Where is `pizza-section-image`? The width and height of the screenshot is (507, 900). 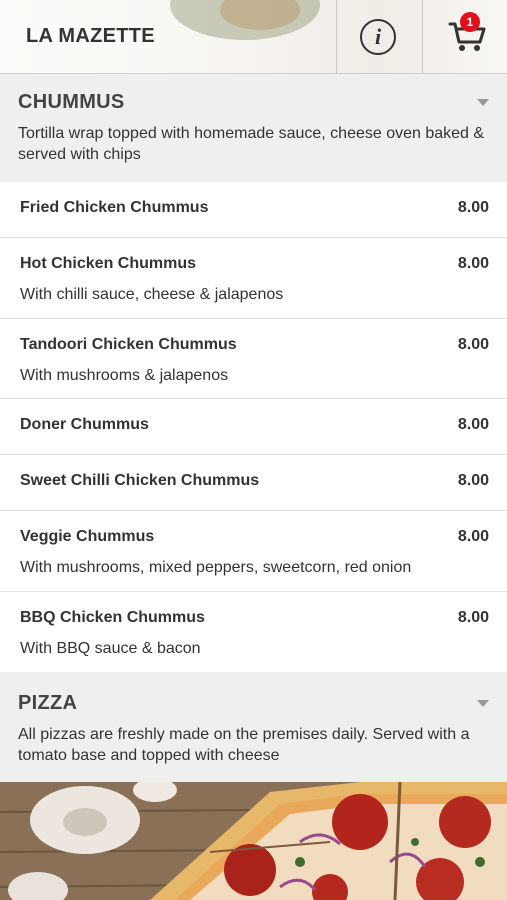 pizza-section-image is located at coordinates (253, 841).